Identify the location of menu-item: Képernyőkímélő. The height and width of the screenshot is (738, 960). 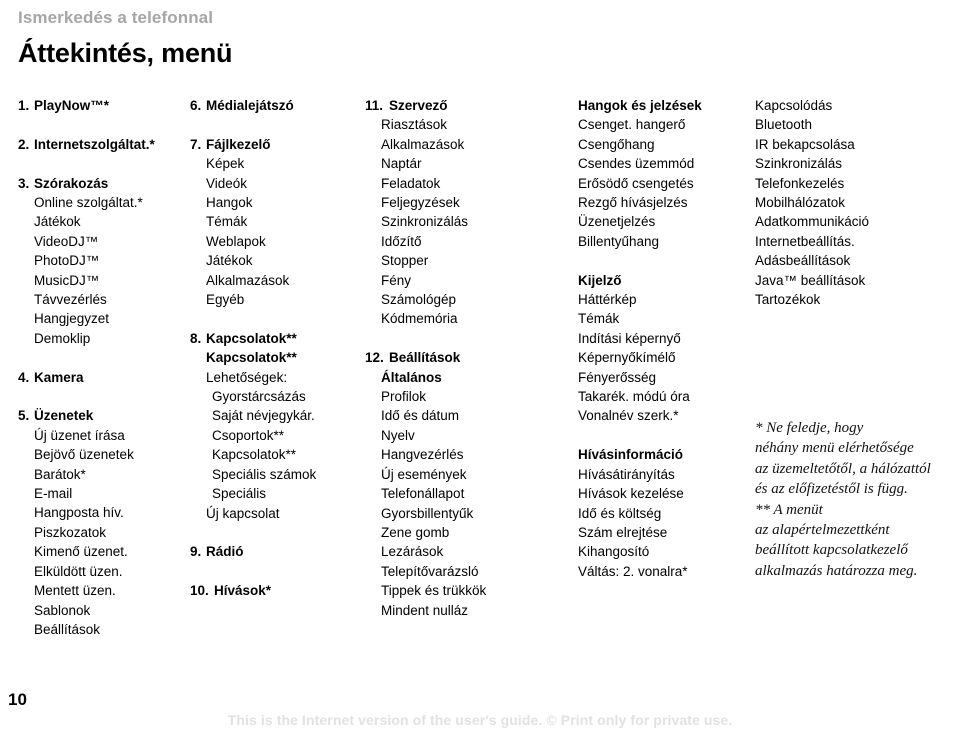
(667, 357).